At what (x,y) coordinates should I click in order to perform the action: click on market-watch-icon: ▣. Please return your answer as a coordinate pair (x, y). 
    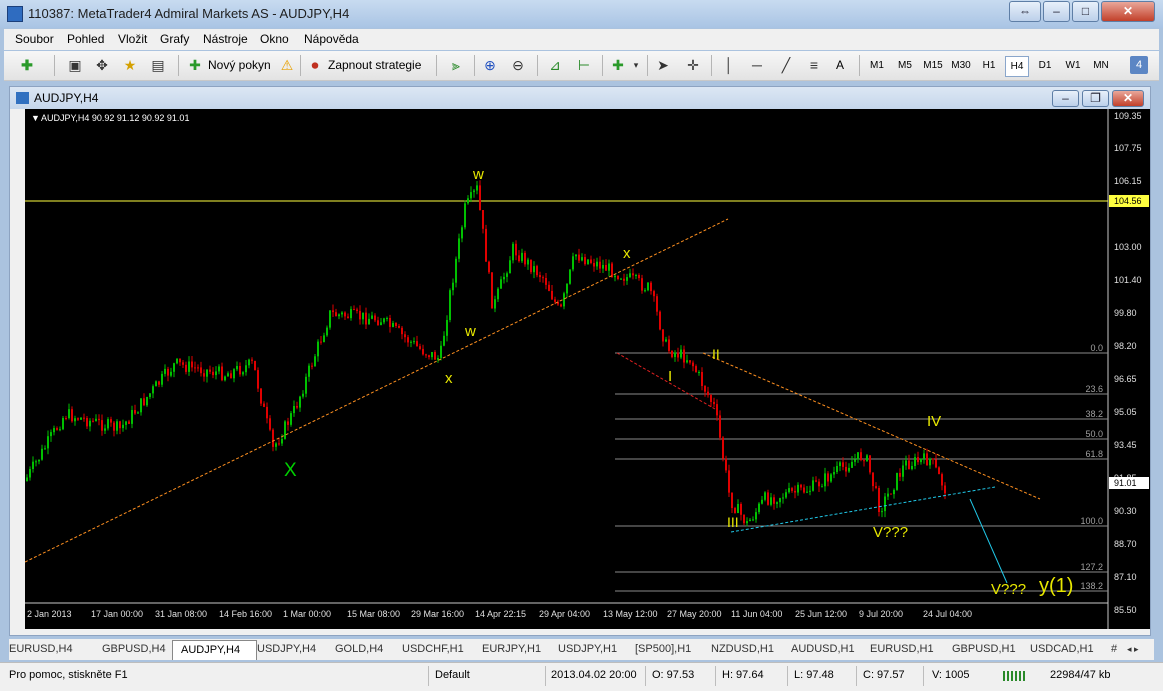
    Looking at the image, I should click on (75, 65).